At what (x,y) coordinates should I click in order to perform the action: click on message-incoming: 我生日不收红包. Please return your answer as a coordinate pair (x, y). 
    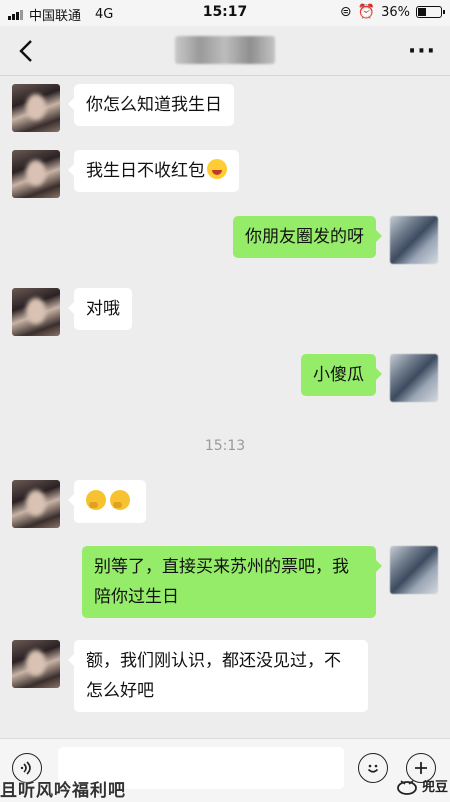
    Looking at the image, I should click on (153, 171).